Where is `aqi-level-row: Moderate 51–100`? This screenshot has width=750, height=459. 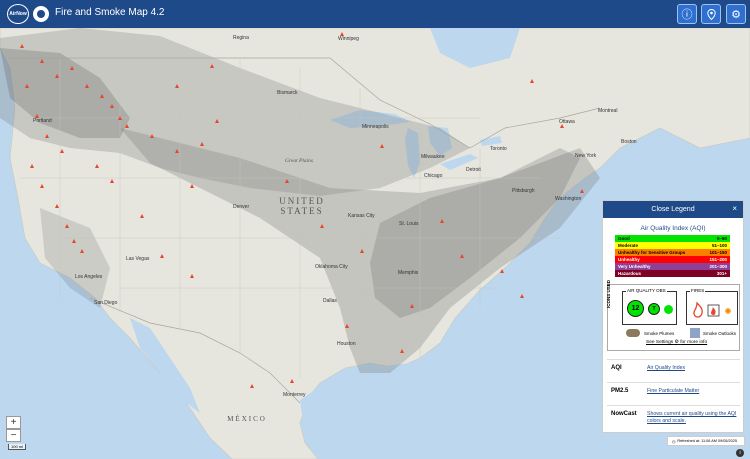 aqi-level-row: Moderate 51–100 is located at coordinates (672, 245).